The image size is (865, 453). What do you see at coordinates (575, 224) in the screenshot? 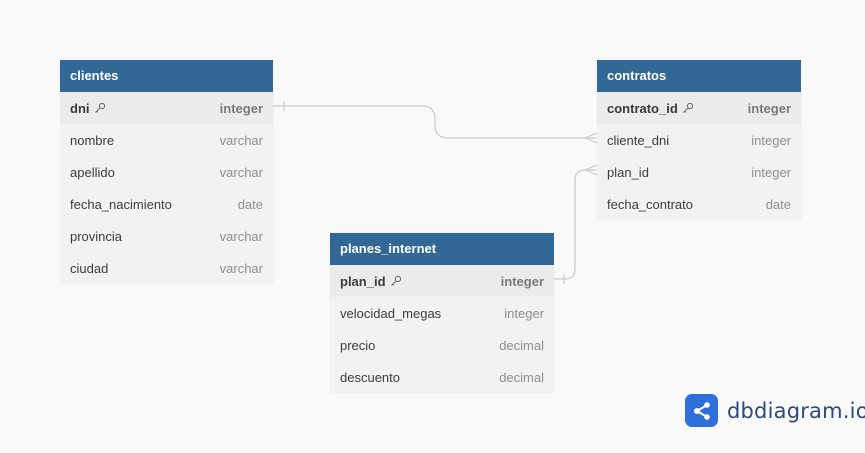
I see `relation-planes-contratos` at bounding box center [575, 224].